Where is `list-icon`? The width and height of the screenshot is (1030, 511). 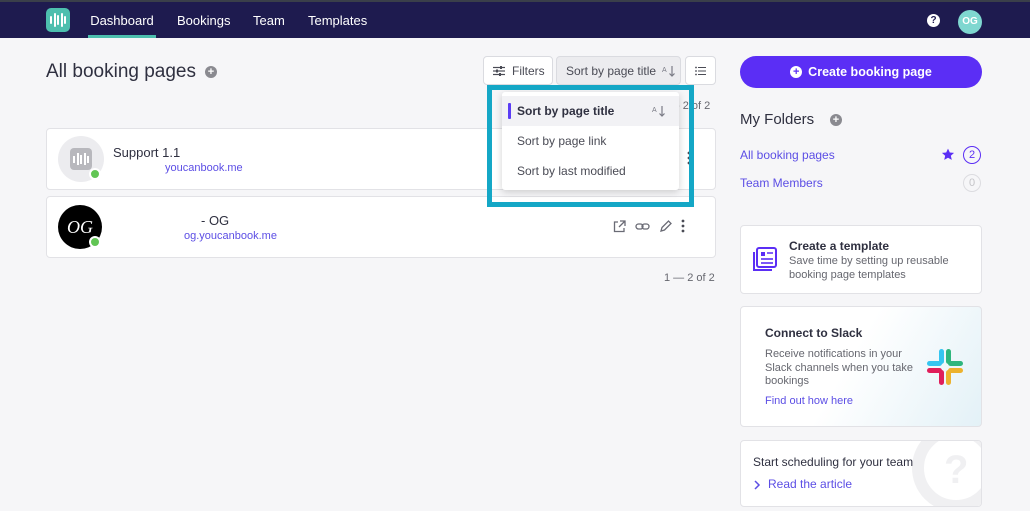 list-icon is located at coordinates (700, 70).